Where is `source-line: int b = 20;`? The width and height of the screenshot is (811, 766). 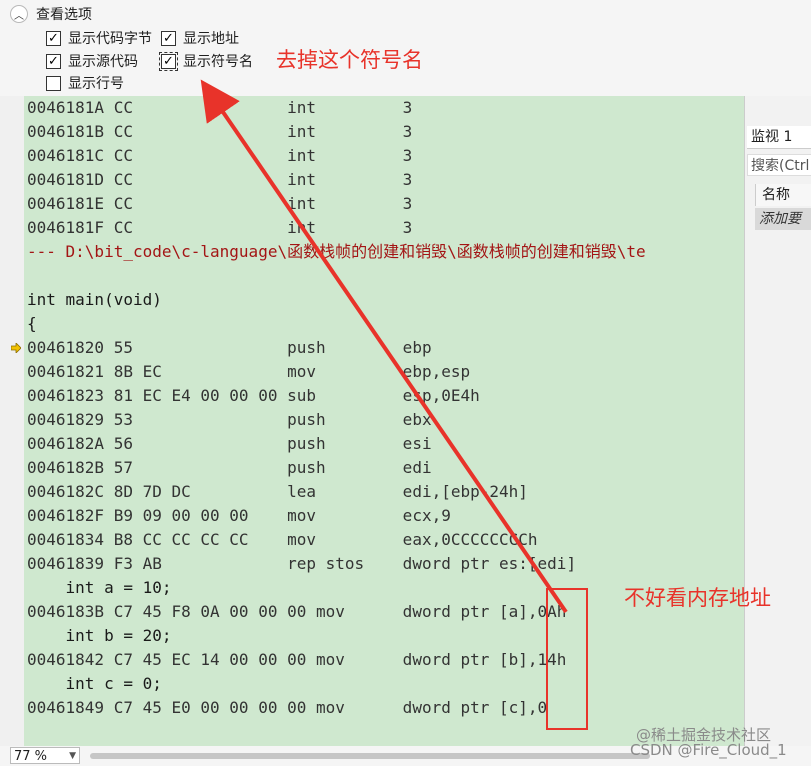
source-line: int b = 20; is located at coordinates (99, 636).